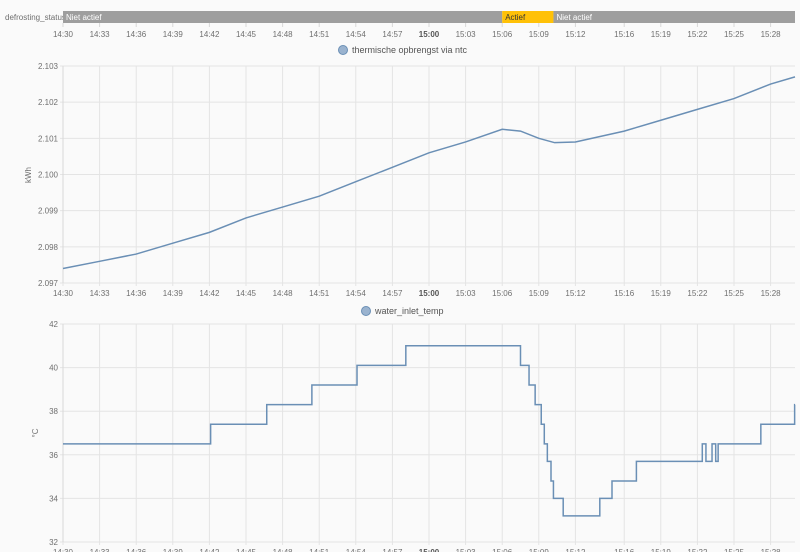 Image resolution: width=800 pixels, height=552 pixels. What do you see at coordinates (515, 17) in the screenshot?
I see `timeline-segment-label: Actief` at bounding box center [515, 17].